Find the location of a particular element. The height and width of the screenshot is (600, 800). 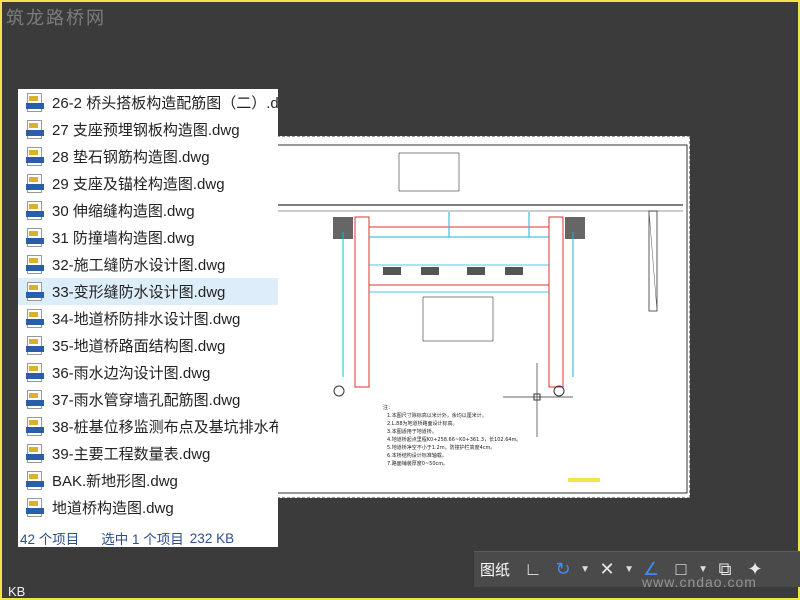

drawing-note: 5.地道桥净空不小于1.2m，防撞护栏高度4cm。 is located at coordinates (441, 447).